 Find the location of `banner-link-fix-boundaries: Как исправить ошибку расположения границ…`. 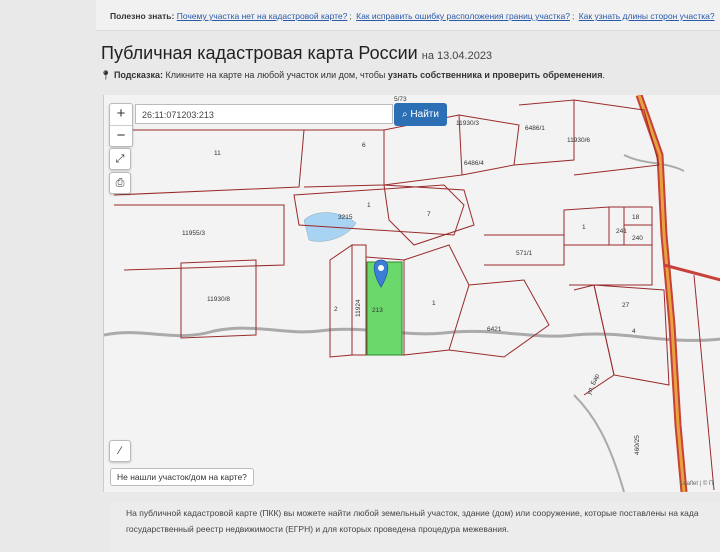

banner-link-fix-boundaries: Как исправить ошибку расположения границ… is located at coordinates (463, 16).